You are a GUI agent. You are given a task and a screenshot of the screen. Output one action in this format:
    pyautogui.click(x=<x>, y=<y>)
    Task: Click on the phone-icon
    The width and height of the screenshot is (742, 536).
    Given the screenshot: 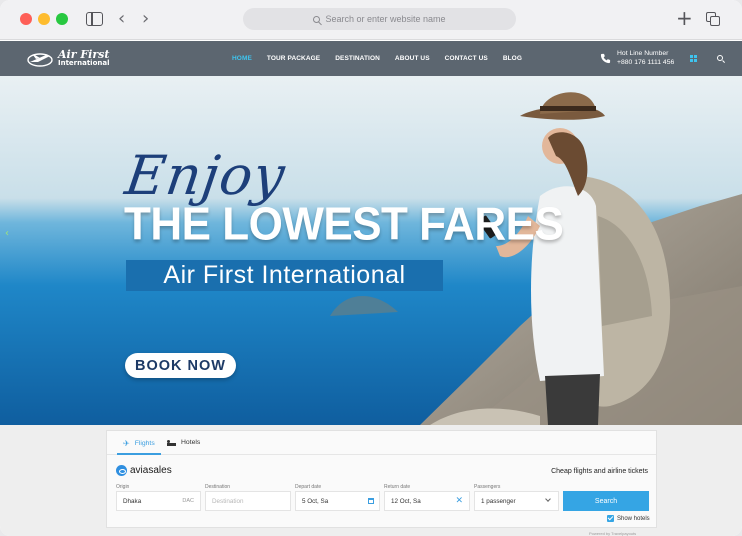 What is the action you would take?
    pyautogui.click(x=605, y=58)
    